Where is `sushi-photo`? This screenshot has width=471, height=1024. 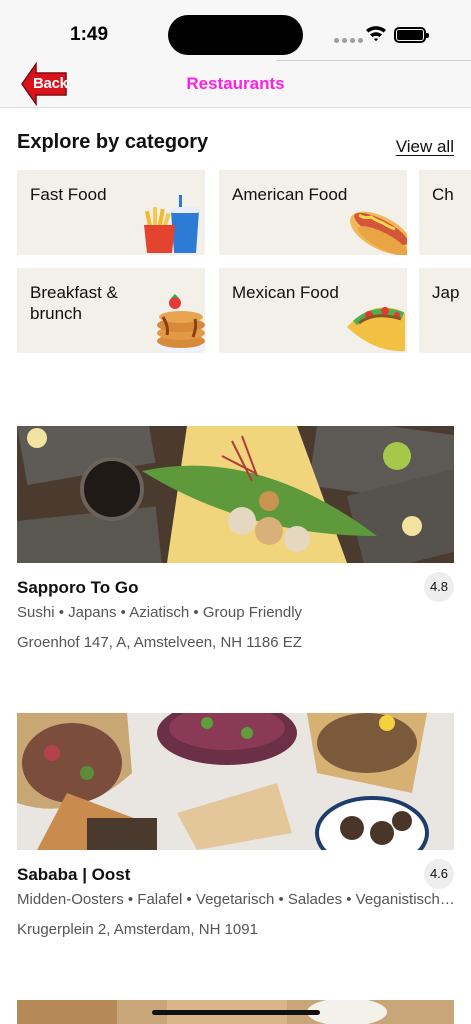
sushi-photo is located at coordinates (235, 494).